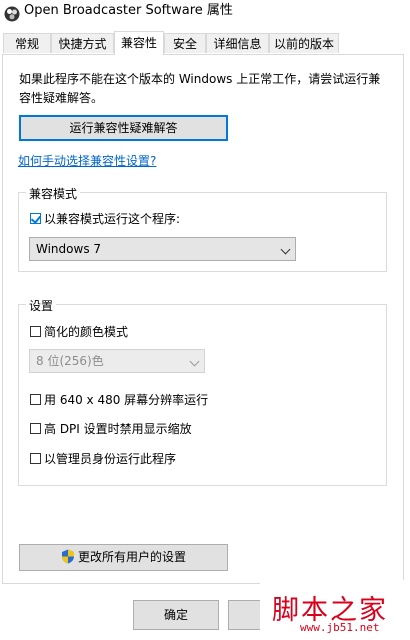  I want to click on tab-strip: 常规 快捷方式 兼容性 安全 详细信息 以前的版本, so click(205, 43).